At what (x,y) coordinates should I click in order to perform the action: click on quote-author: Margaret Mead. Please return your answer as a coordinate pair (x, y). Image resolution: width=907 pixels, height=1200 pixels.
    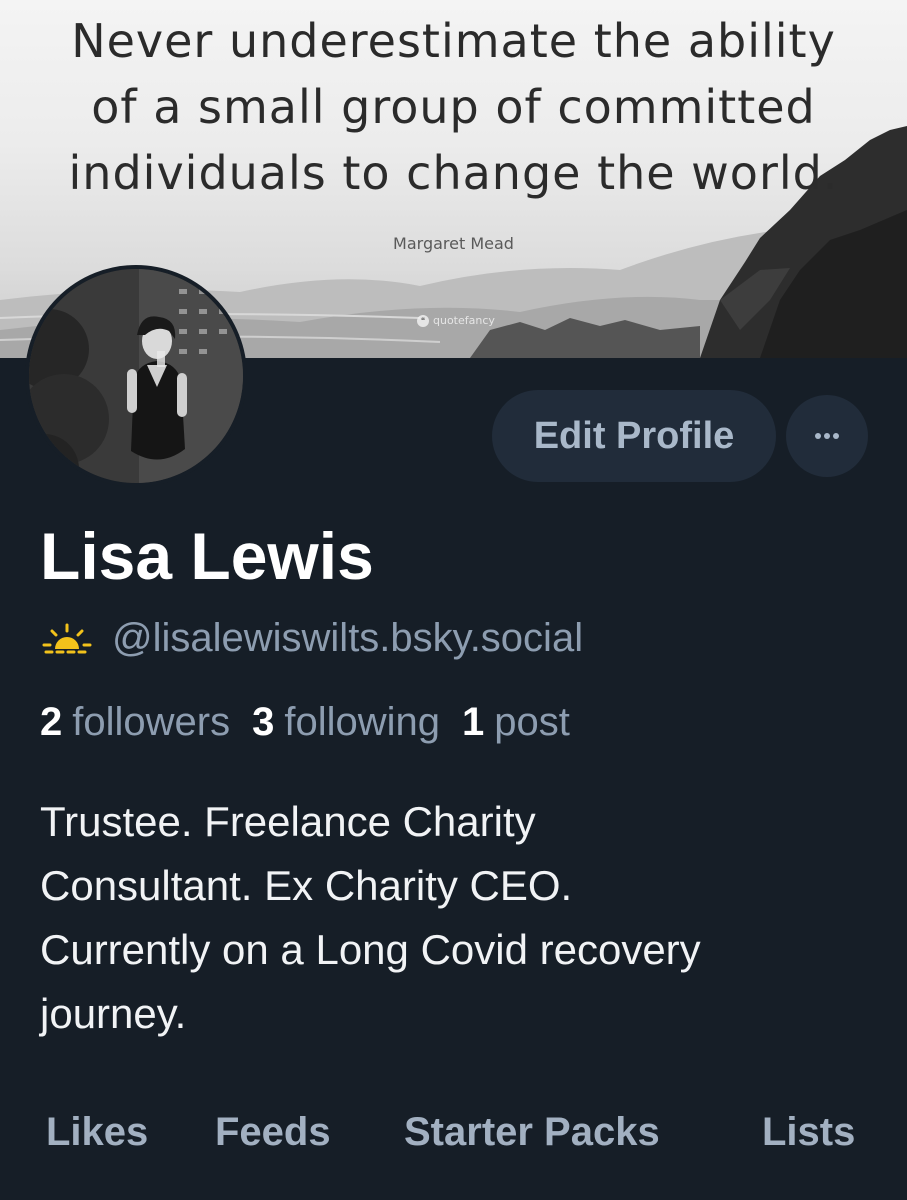
    Looking at the image, I should click on (453, 243).